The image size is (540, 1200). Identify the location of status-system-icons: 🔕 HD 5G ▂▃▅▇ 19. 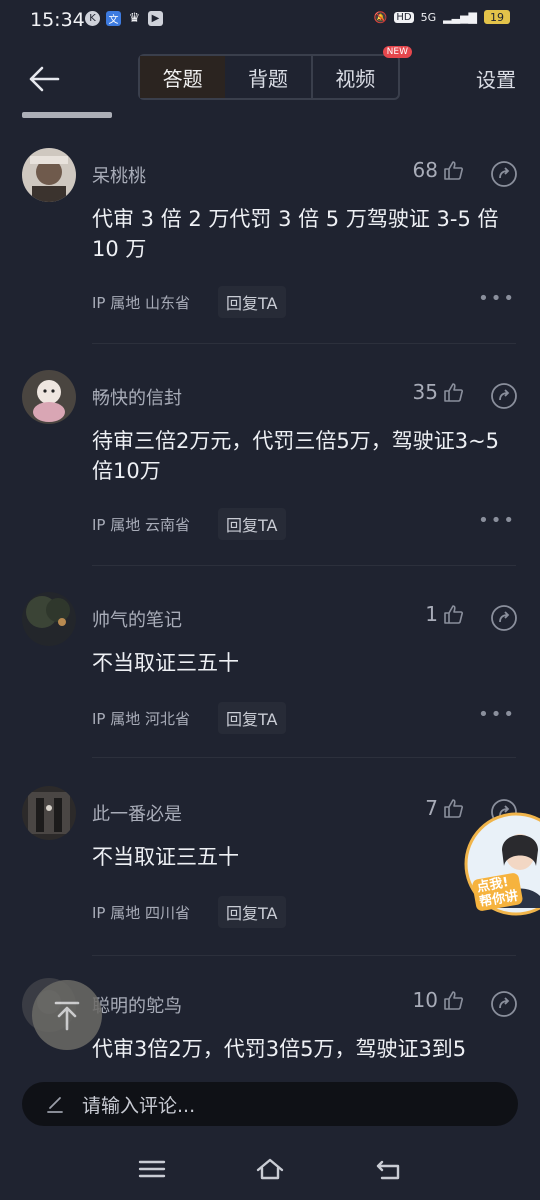
(442, 17).